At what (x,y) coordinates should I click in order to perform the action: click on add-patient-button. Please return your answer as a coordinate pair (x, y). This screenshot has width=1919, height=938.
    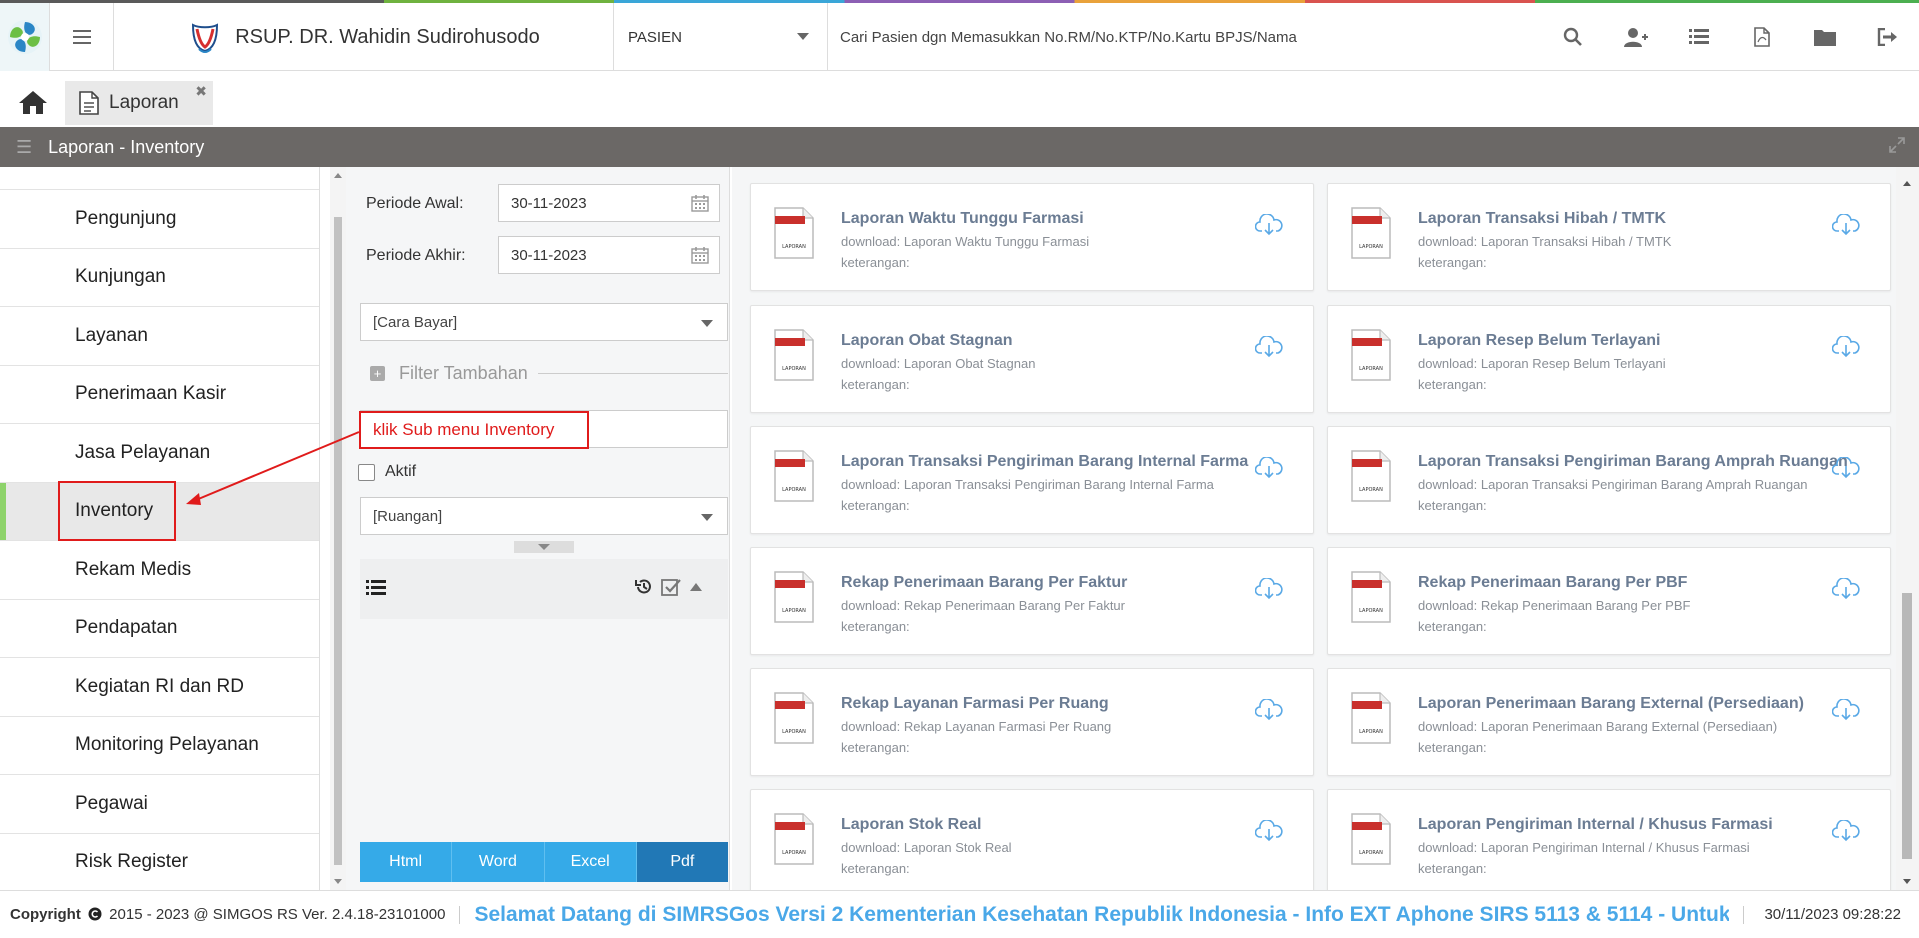
    Looking at the image, I should click on (1635, 37).